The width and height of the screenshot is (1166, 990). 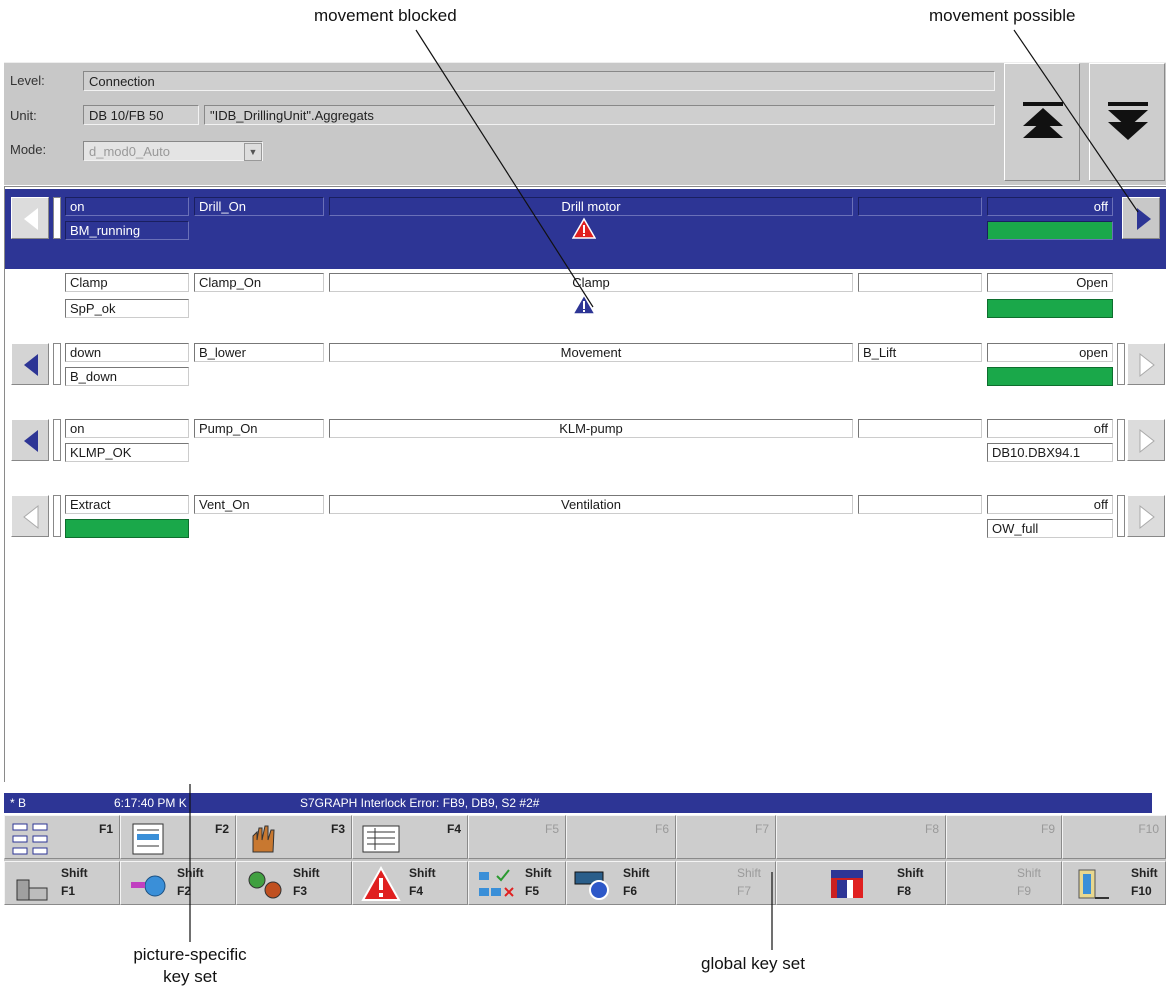 What do you see at coordinates (1004, 837) in the screenshot?
I see `f9-key: F9` at bounding box center [1004, 837].